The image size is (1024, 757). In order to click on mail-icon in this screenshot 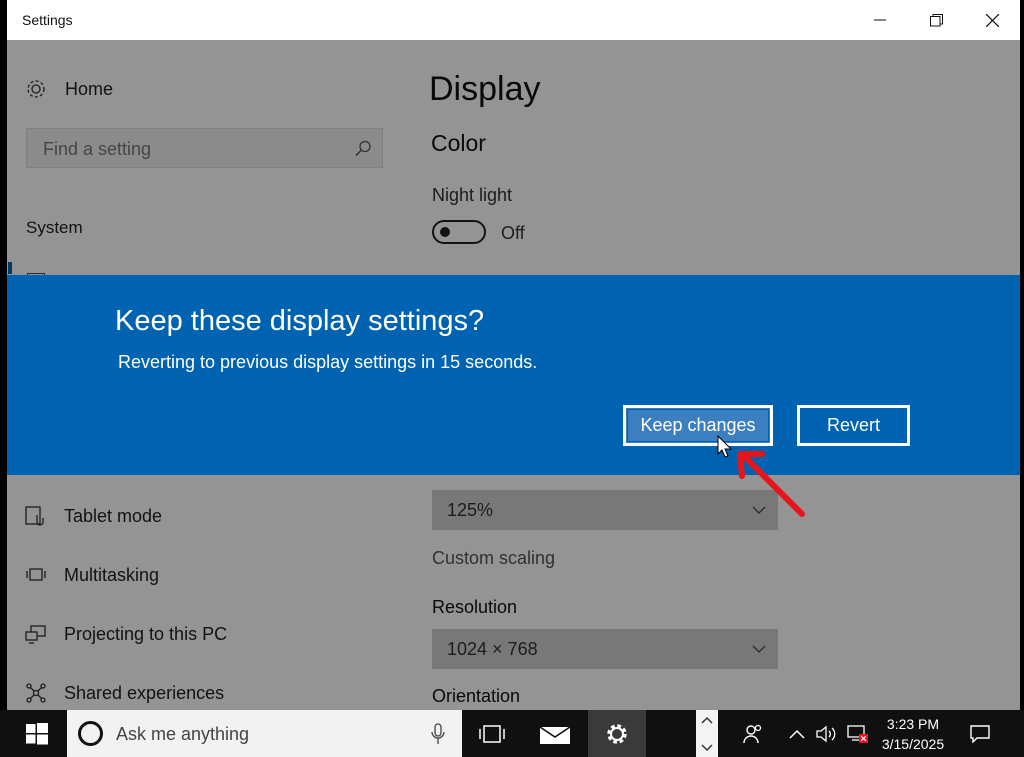, I will do `click(555, 734)`.